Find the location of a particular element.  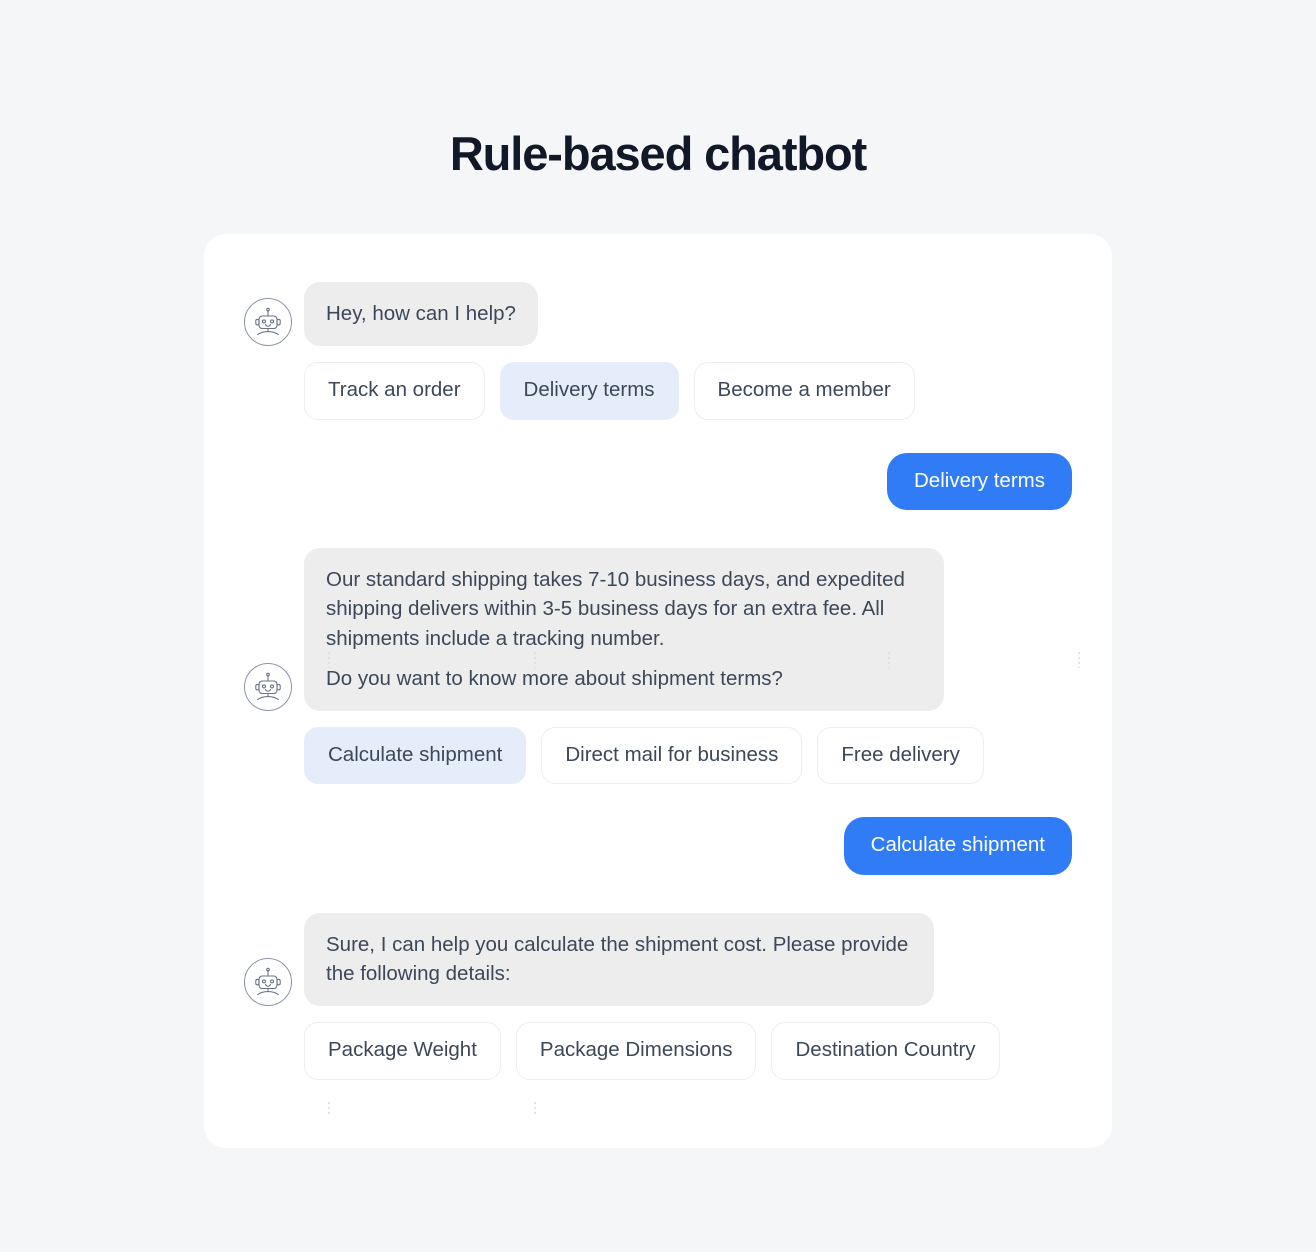

quick-reply-direct-mail-for-business: Direct mail for business is located at coordinates (672, 755).